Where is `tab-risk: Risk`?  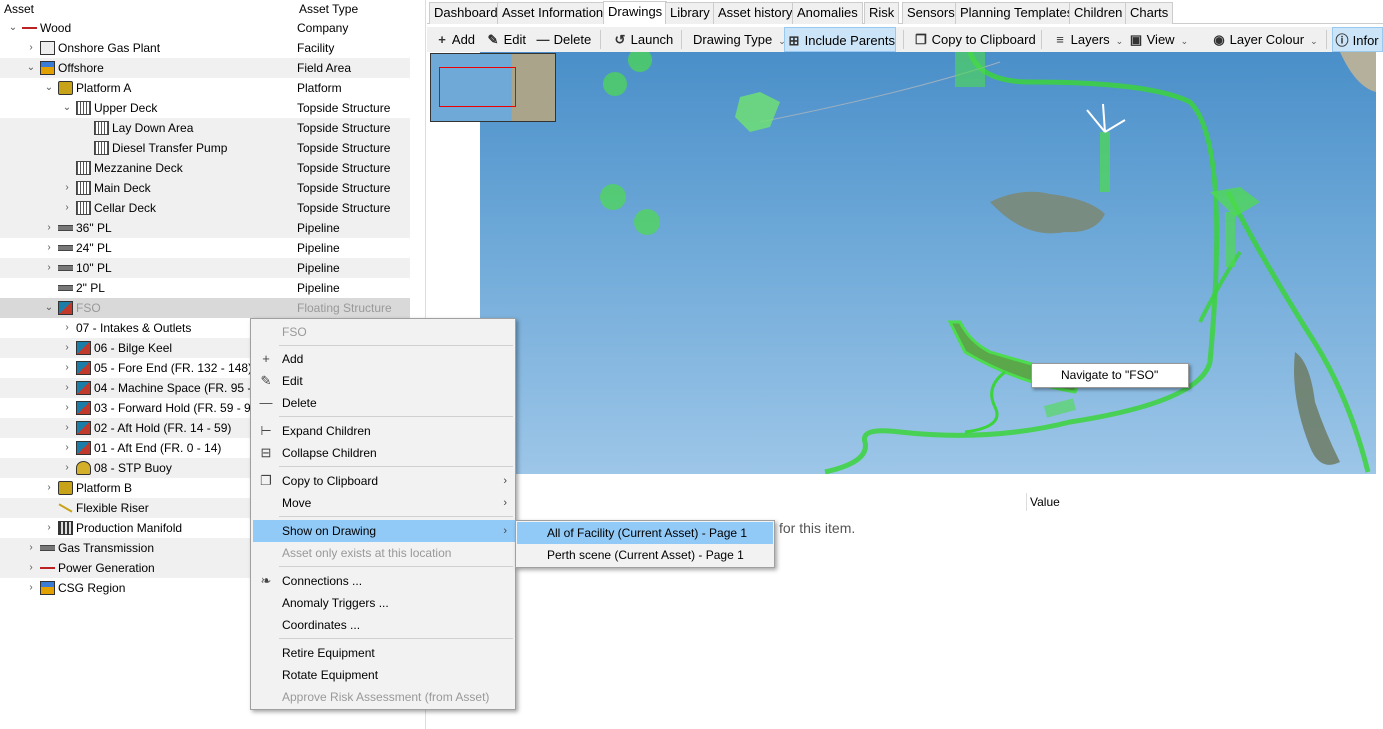
tab-risk: Risk is located at coordinates (882, 13).